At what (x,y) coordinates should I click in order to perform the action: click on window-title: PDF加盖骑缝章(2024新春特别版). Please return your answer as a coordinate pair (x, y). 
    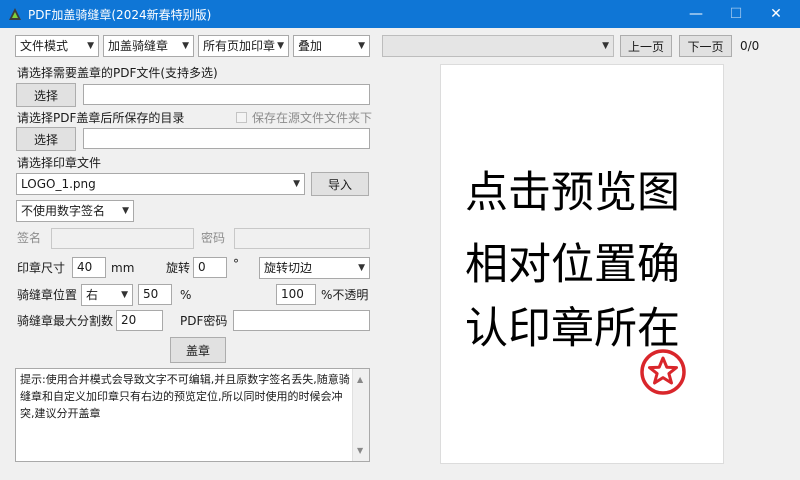
    Looking at the image, I should click on (120, 15).